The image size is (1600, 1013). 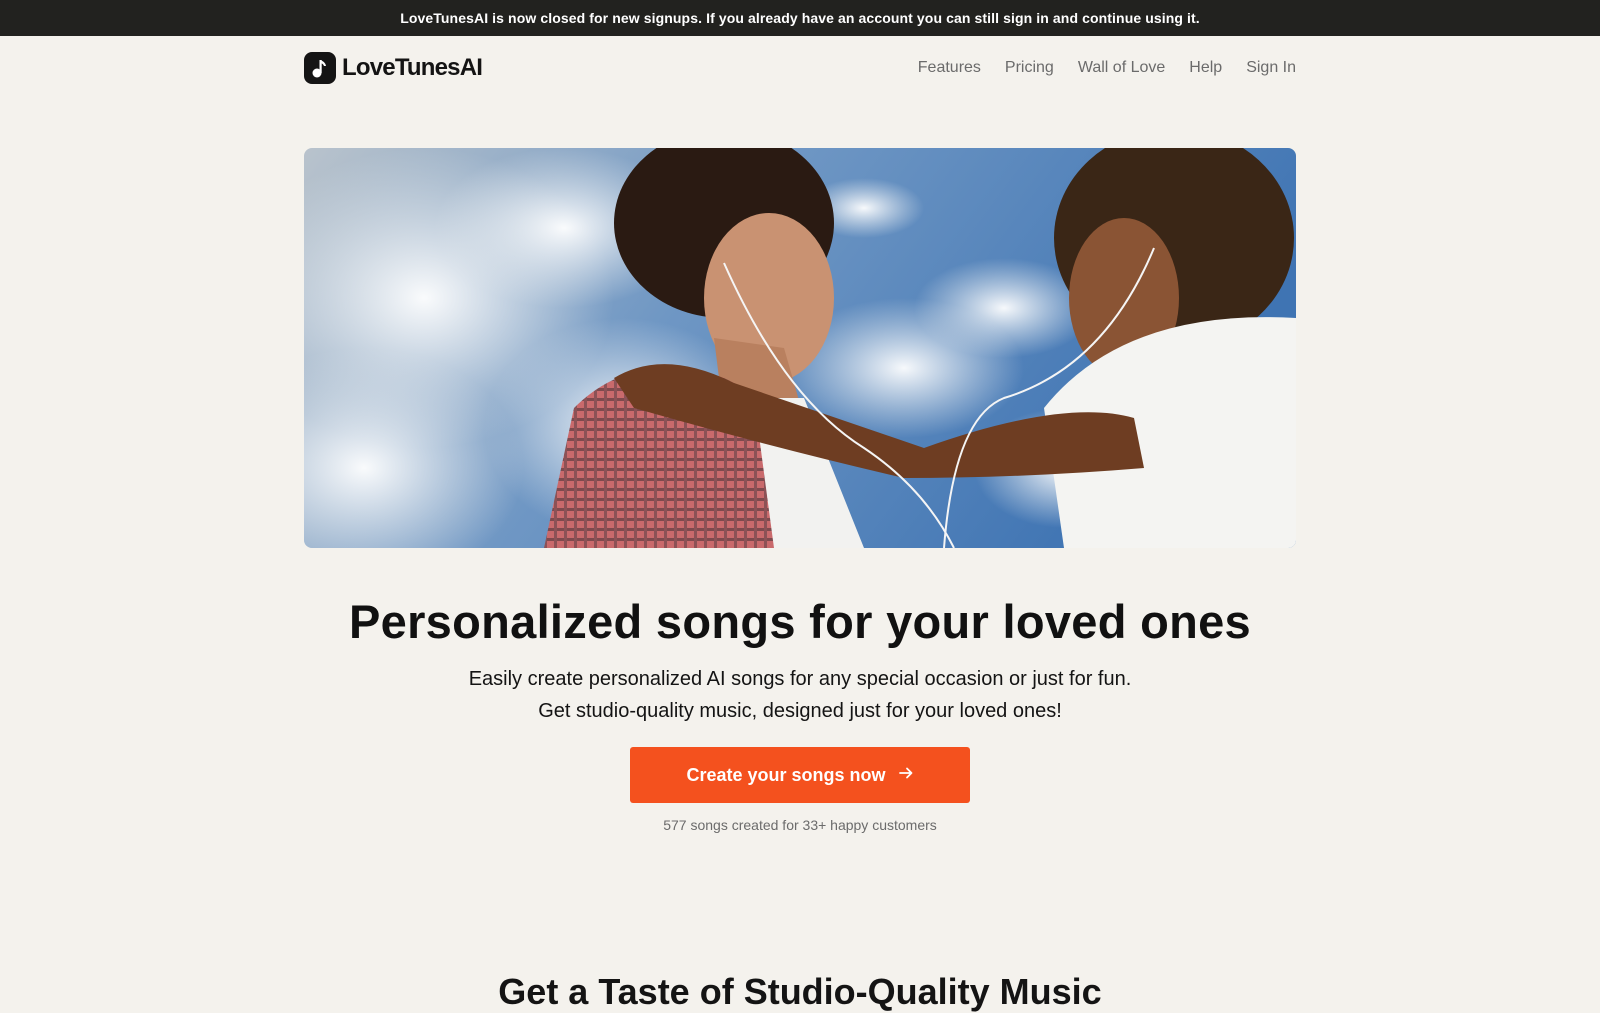 I want to click on nav-link-sign-in: Sign In, so click(x=1271, y=68).